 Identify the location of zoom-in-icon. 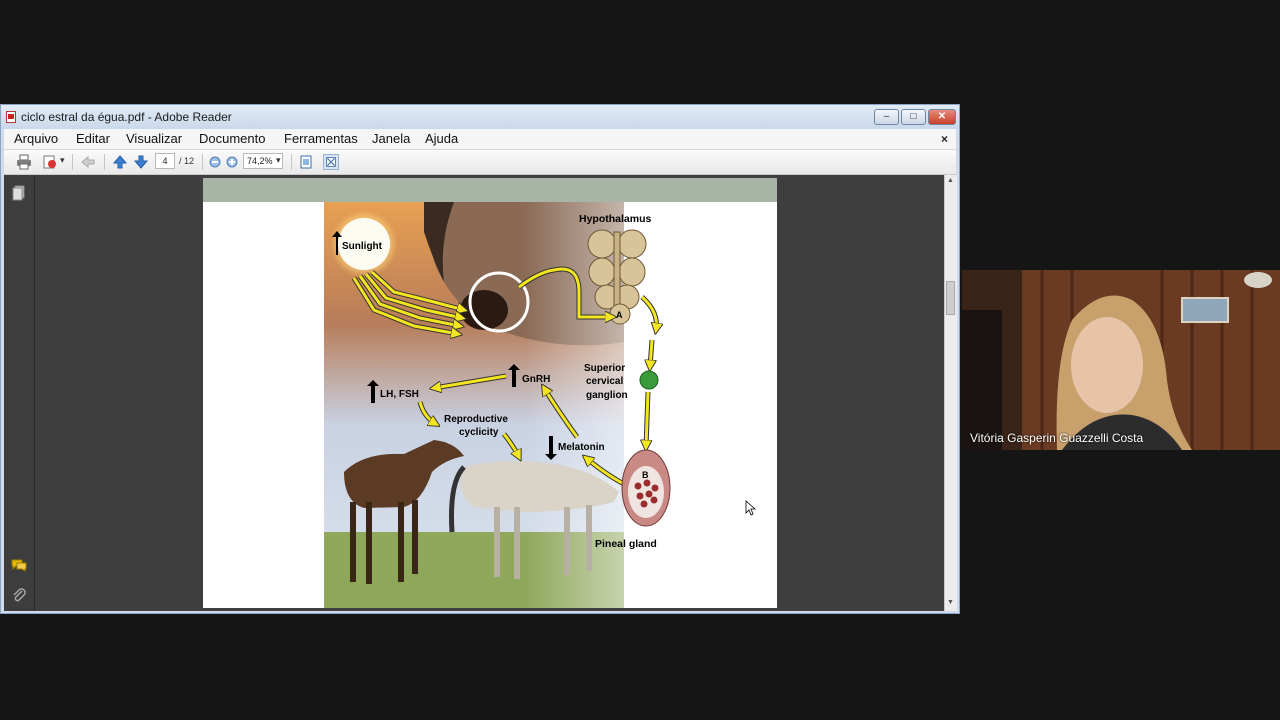
(232, 162).